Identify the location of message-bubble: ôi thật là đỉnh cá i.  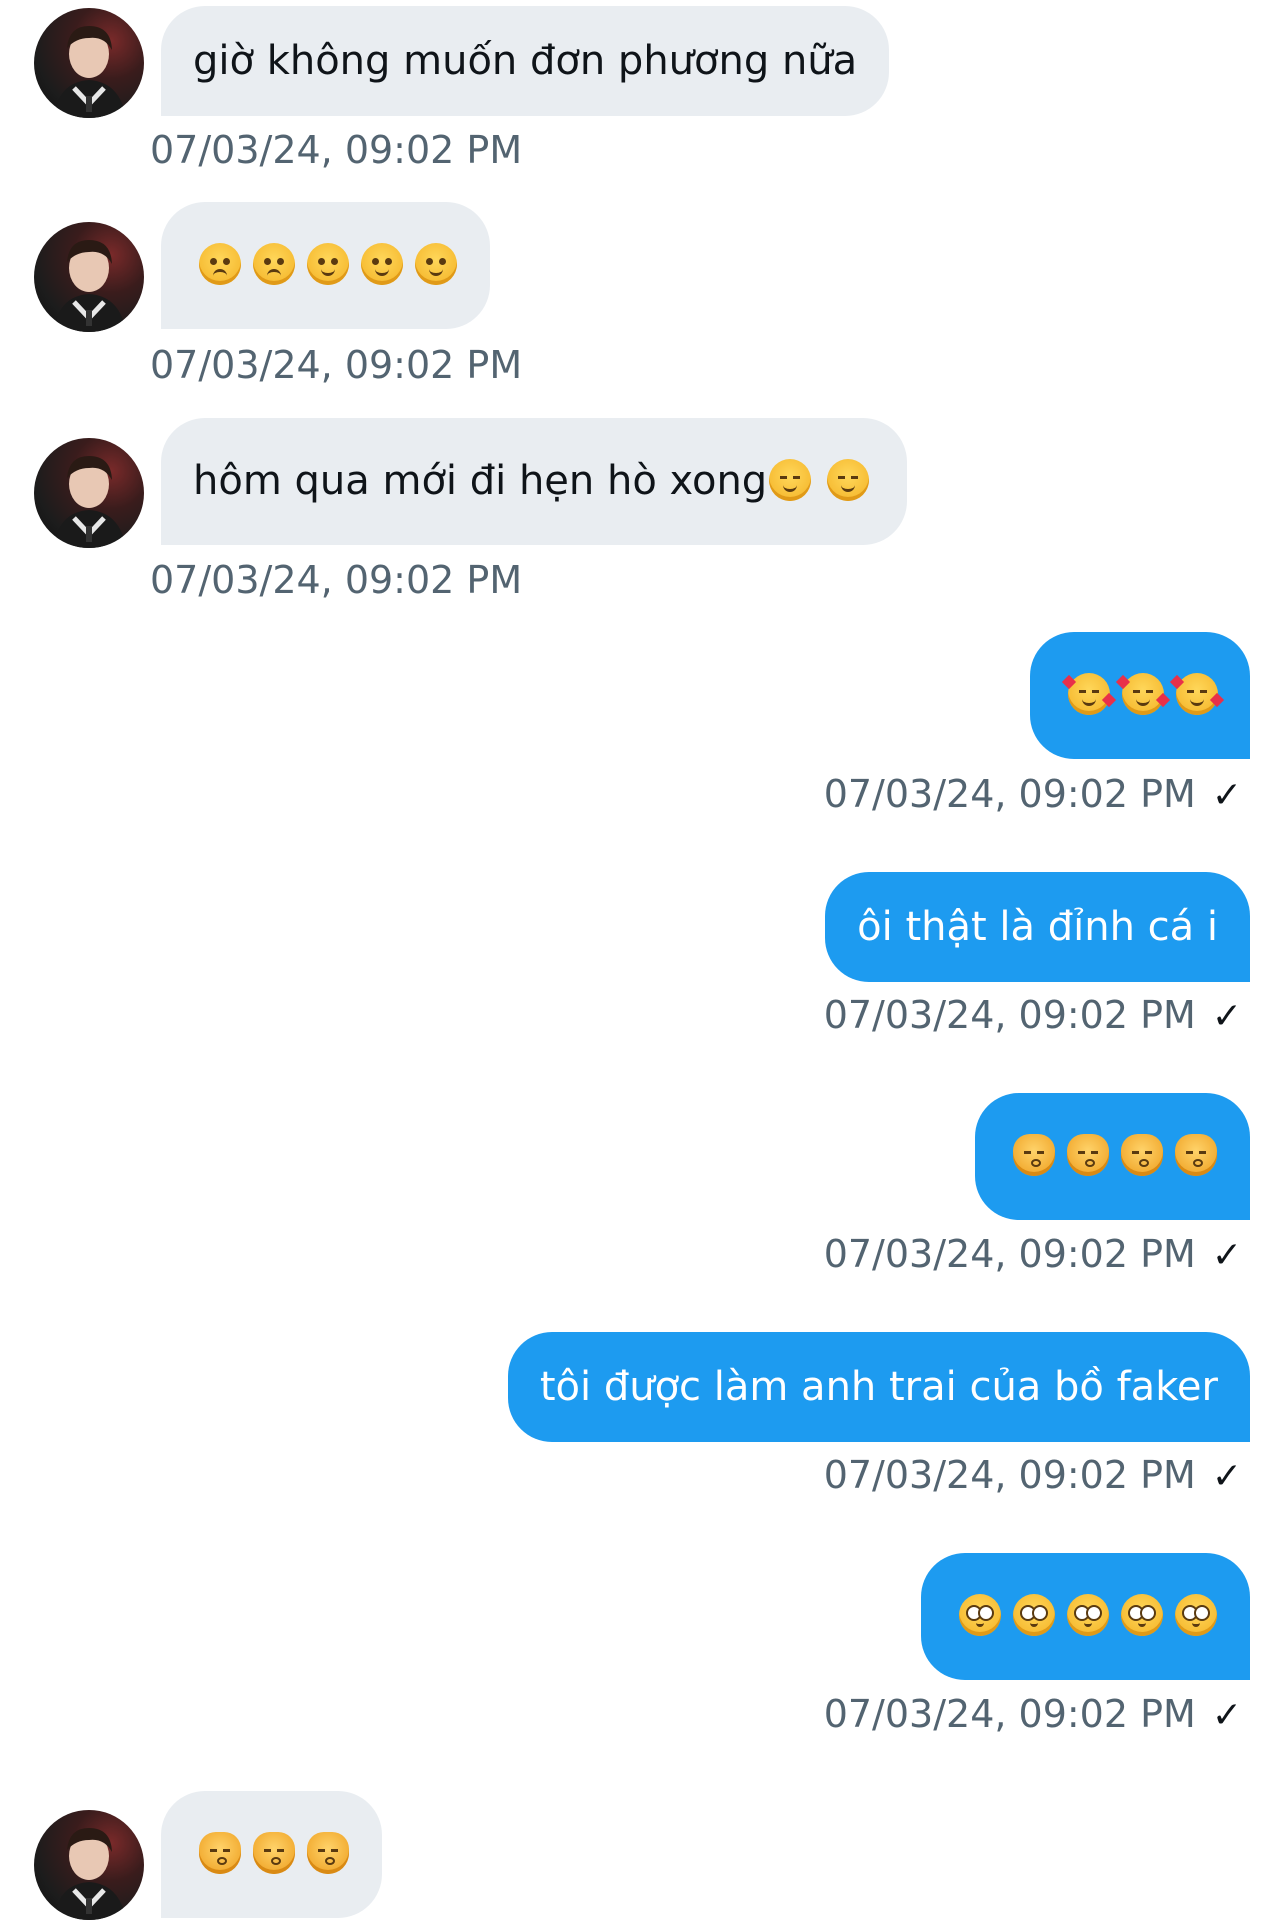
(1037, 927).